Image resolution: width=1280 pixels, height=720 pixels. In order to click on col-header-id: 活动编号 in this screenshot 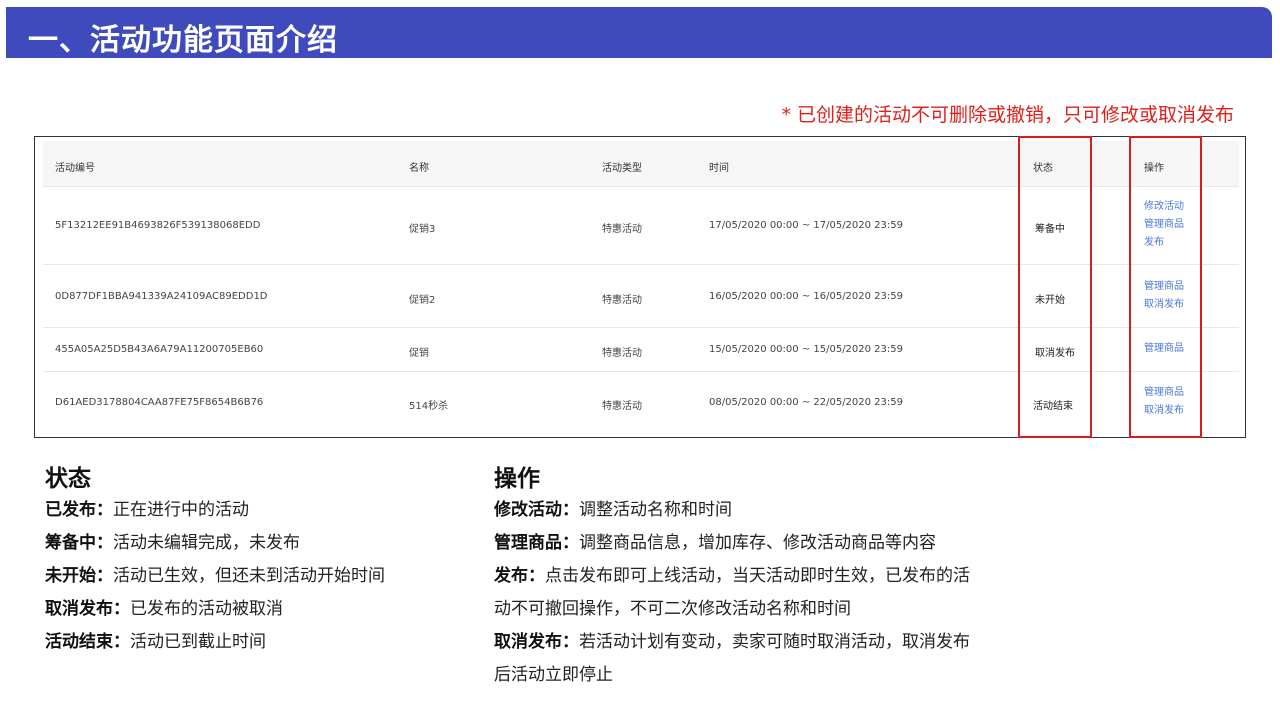, I will do `click(75, 168)`.